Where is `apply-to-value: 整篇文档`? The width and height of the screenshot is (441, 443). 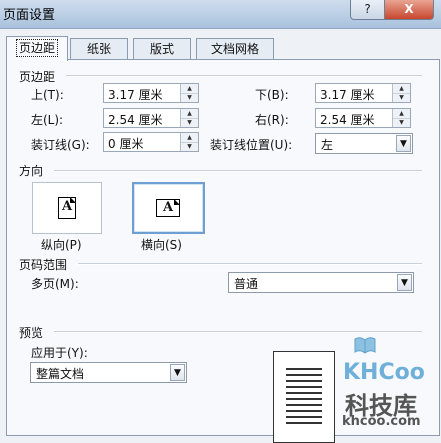 apply-to-value: 整篇文档 is located at coordinates (60, 374).